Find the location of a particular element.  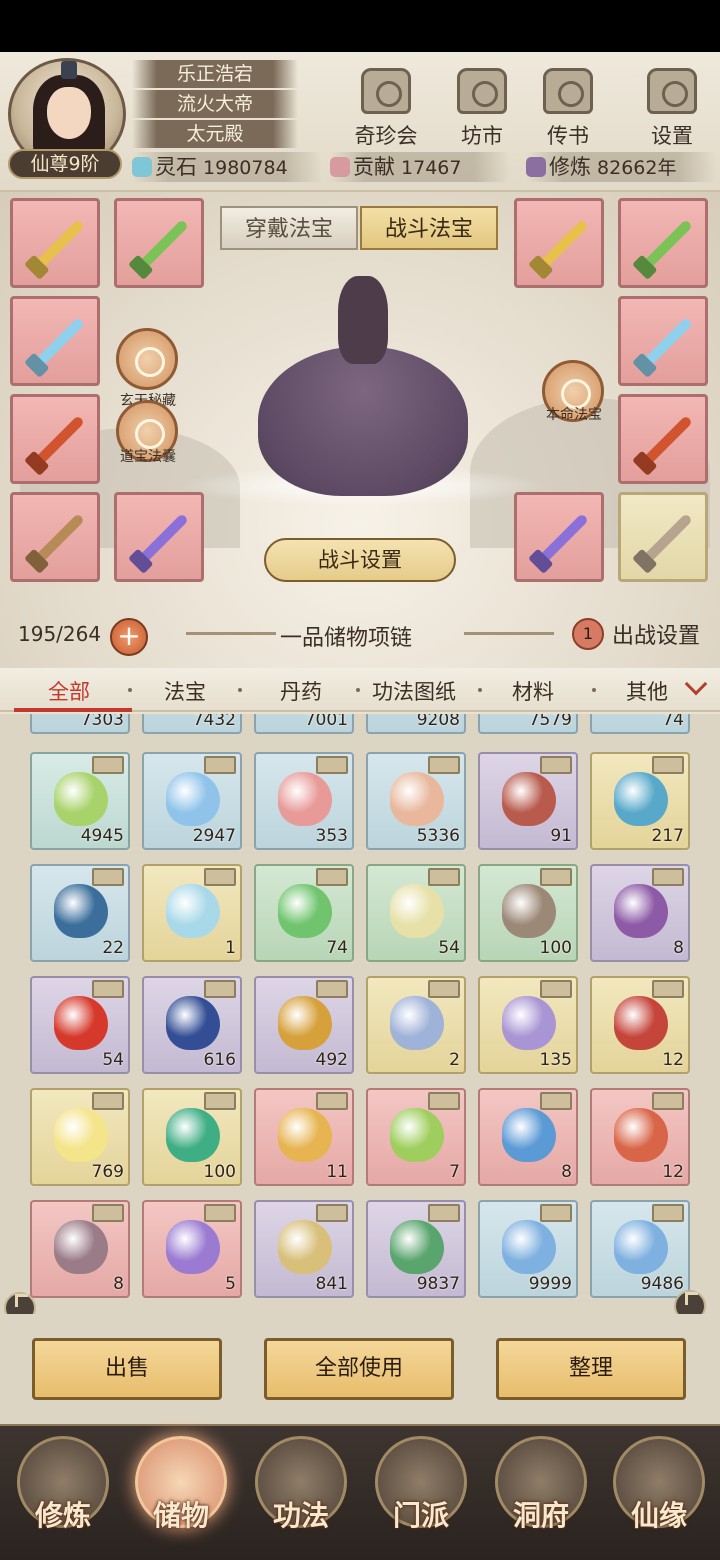

item-count: 2947 is located at coordinates (214, 836).